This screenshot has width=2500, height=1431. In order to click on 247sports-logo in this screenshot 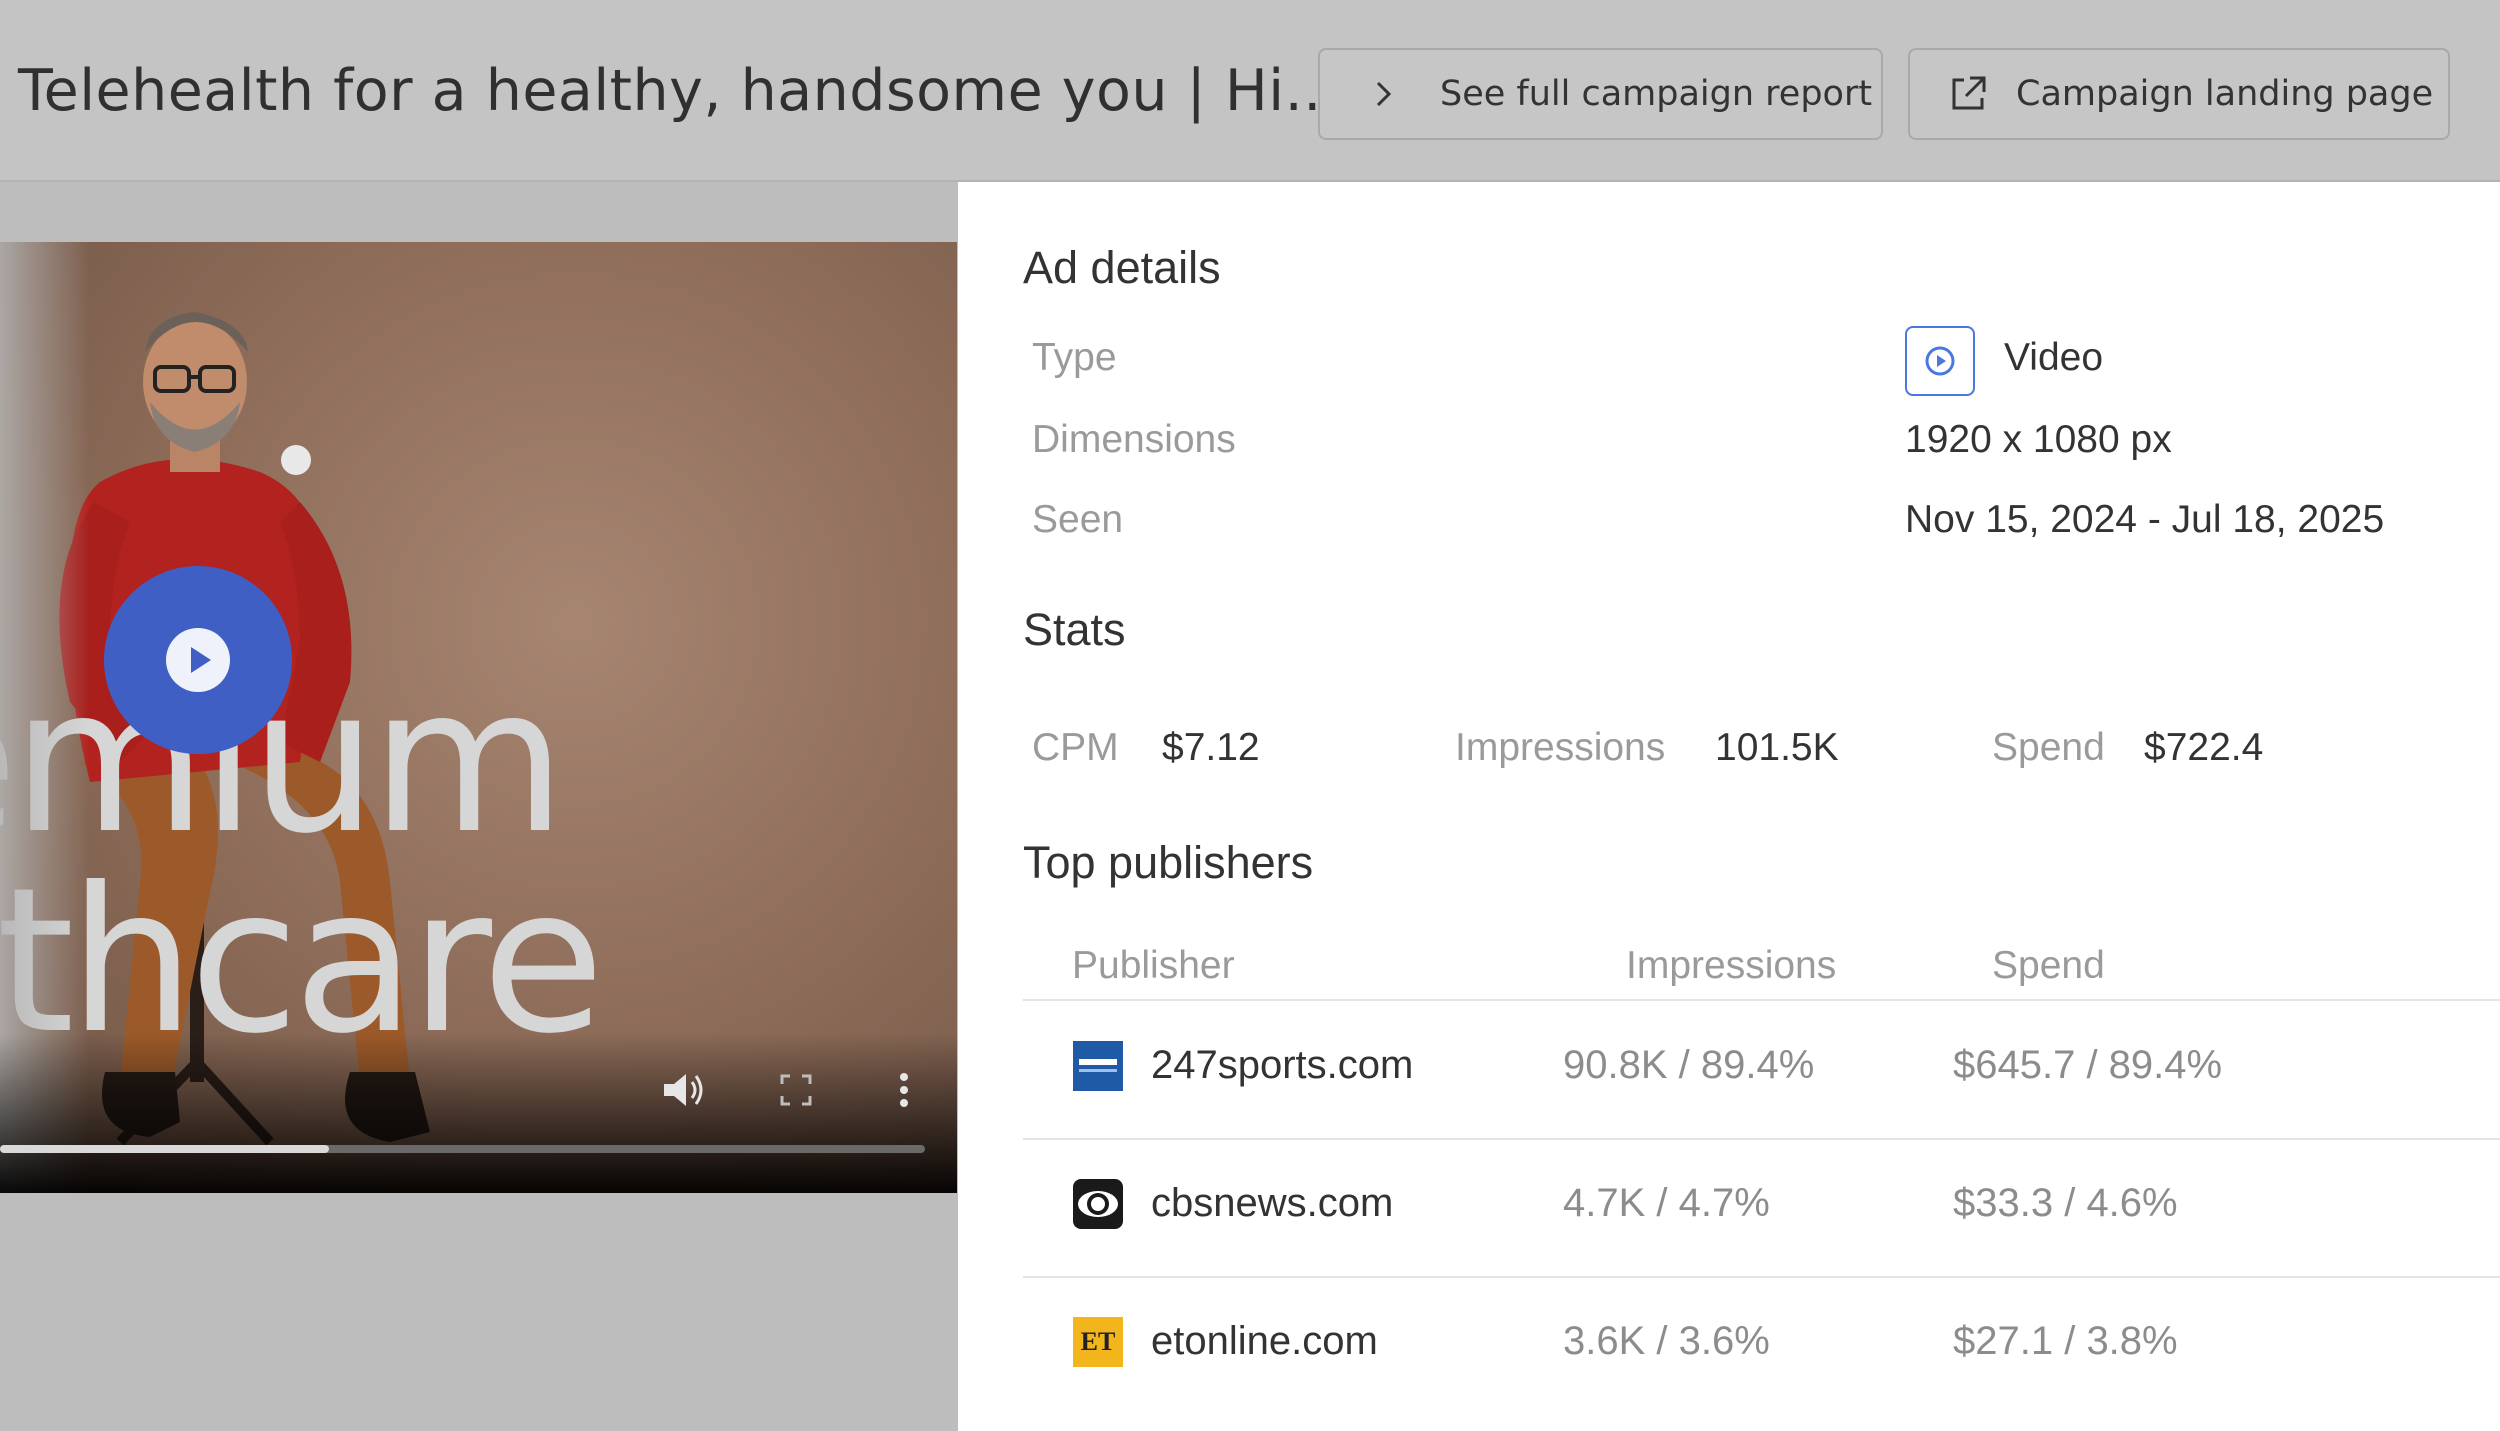, I will do `click(1098, 1066)`.